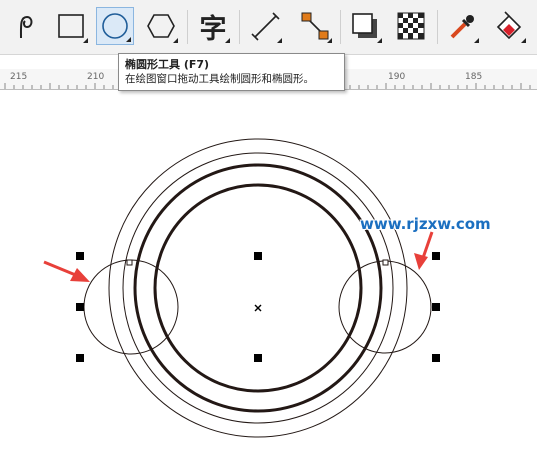  I want to click on ruler-label: 210, so click(96, 77).